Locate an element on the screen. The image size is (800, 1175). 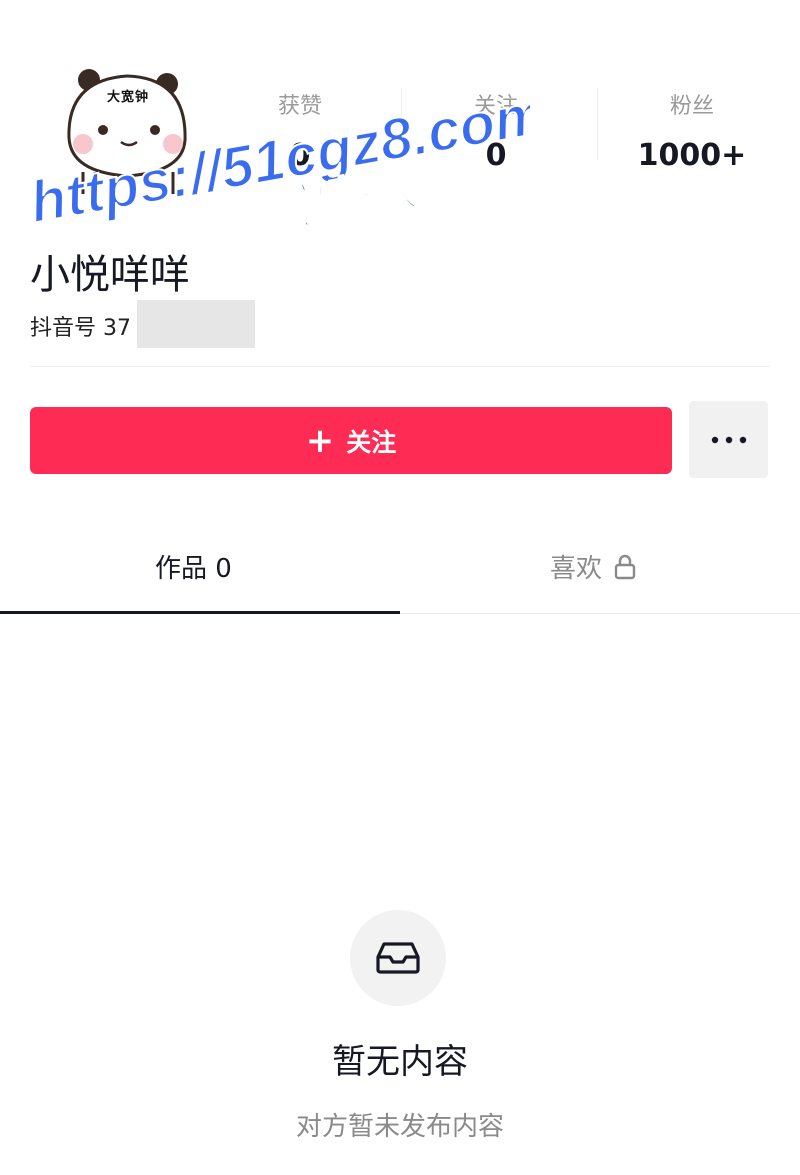
nickname: 小悦咩咩 is located at coordinates (110, 275).